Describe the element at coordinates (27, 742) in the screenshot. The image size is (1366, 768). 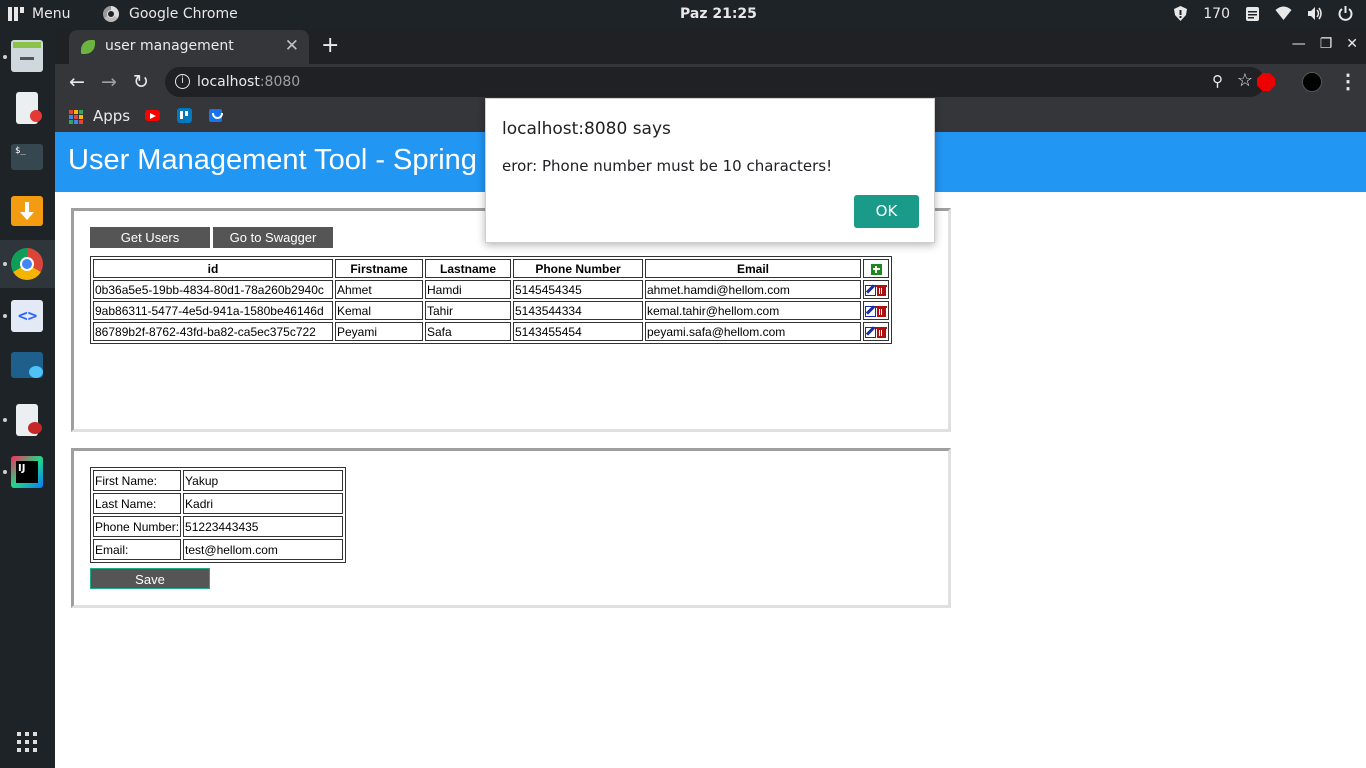
I see `app-grid-icon` at that location.